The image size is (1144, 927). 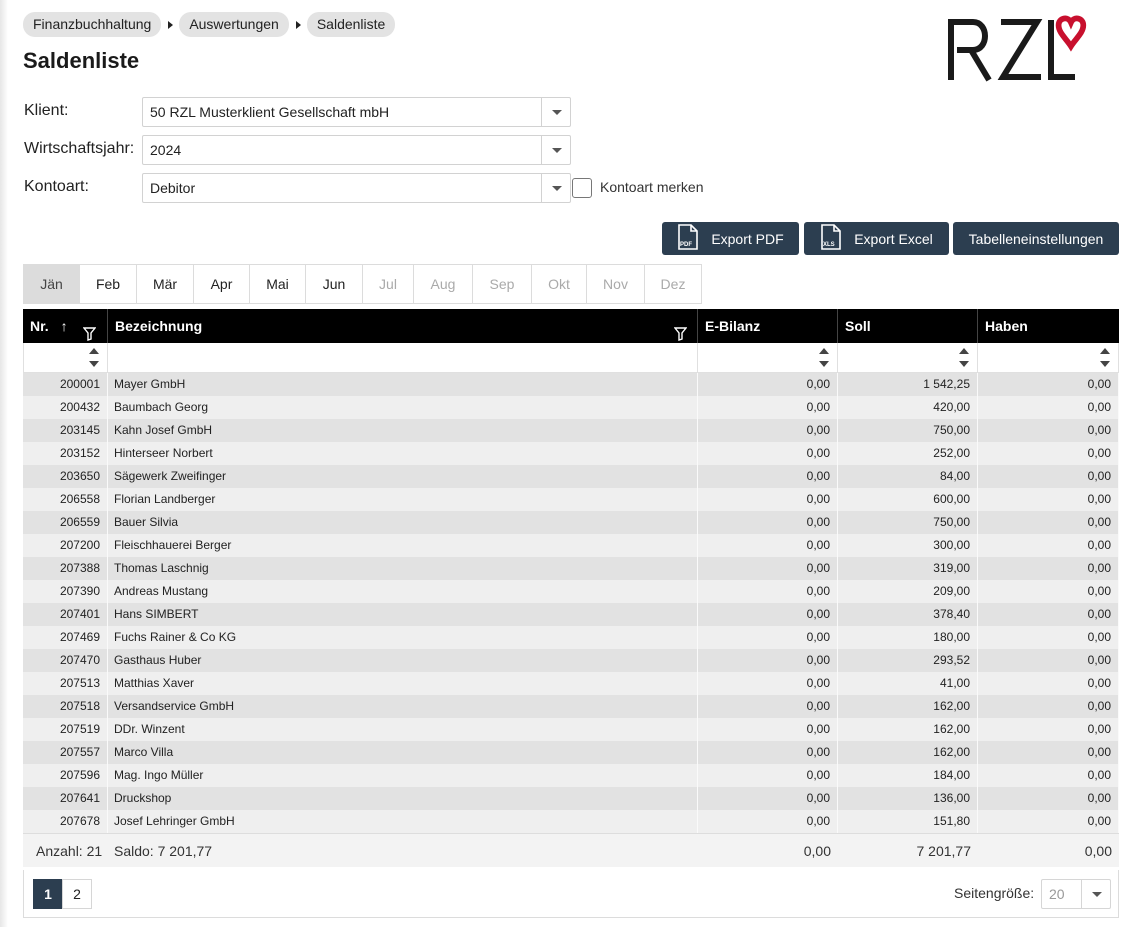 I want to click on cell-nr: 200432, so click(x=65, y=407).